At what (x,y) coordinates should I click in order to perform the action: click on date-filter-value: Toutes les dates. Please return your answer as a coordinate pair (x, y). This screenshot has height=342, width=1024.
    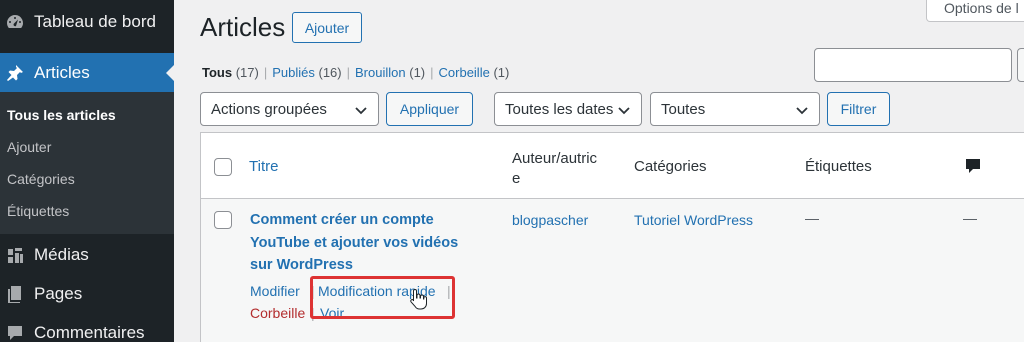
    Looking at the image, I should click on (559, 109).